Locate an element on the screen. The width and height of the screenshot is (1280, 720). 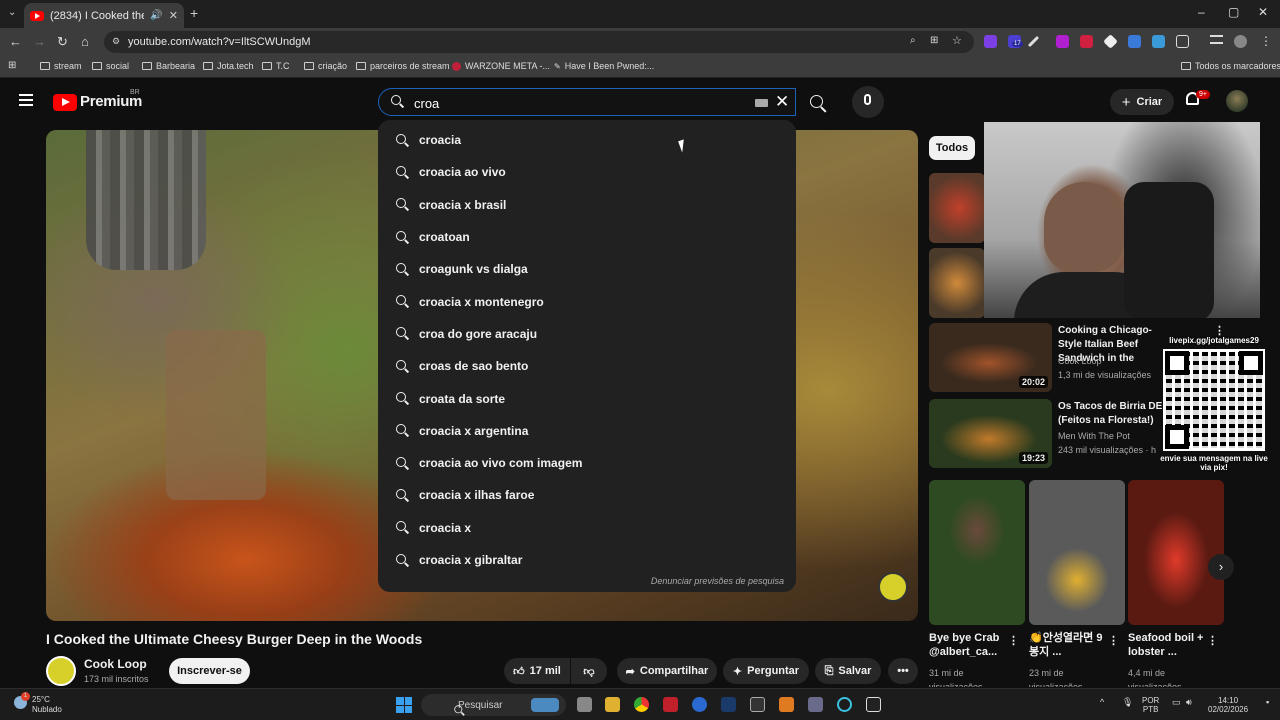
suggestion-item: croacia x is located at coordinates (587, 528).